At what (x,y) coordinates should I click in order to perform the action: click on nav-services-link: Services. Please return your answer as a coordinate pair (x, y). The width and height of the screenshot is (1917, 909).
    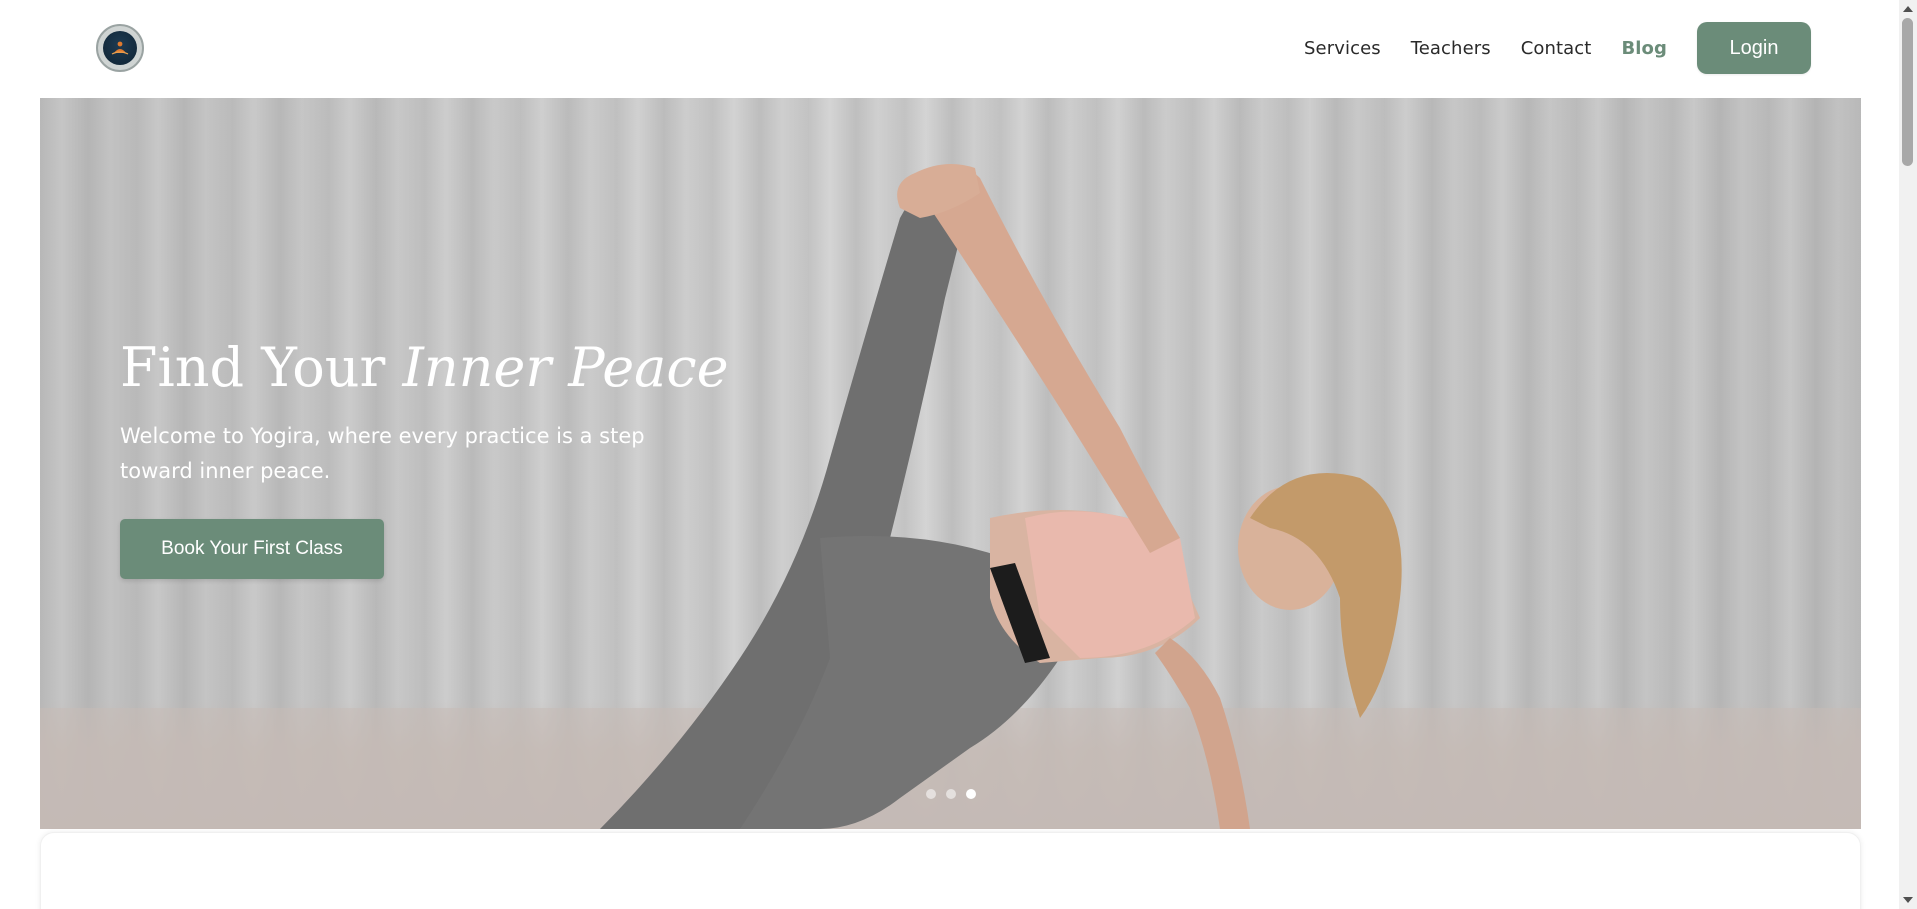
    Looking at the image, I should click on (1342, 48).